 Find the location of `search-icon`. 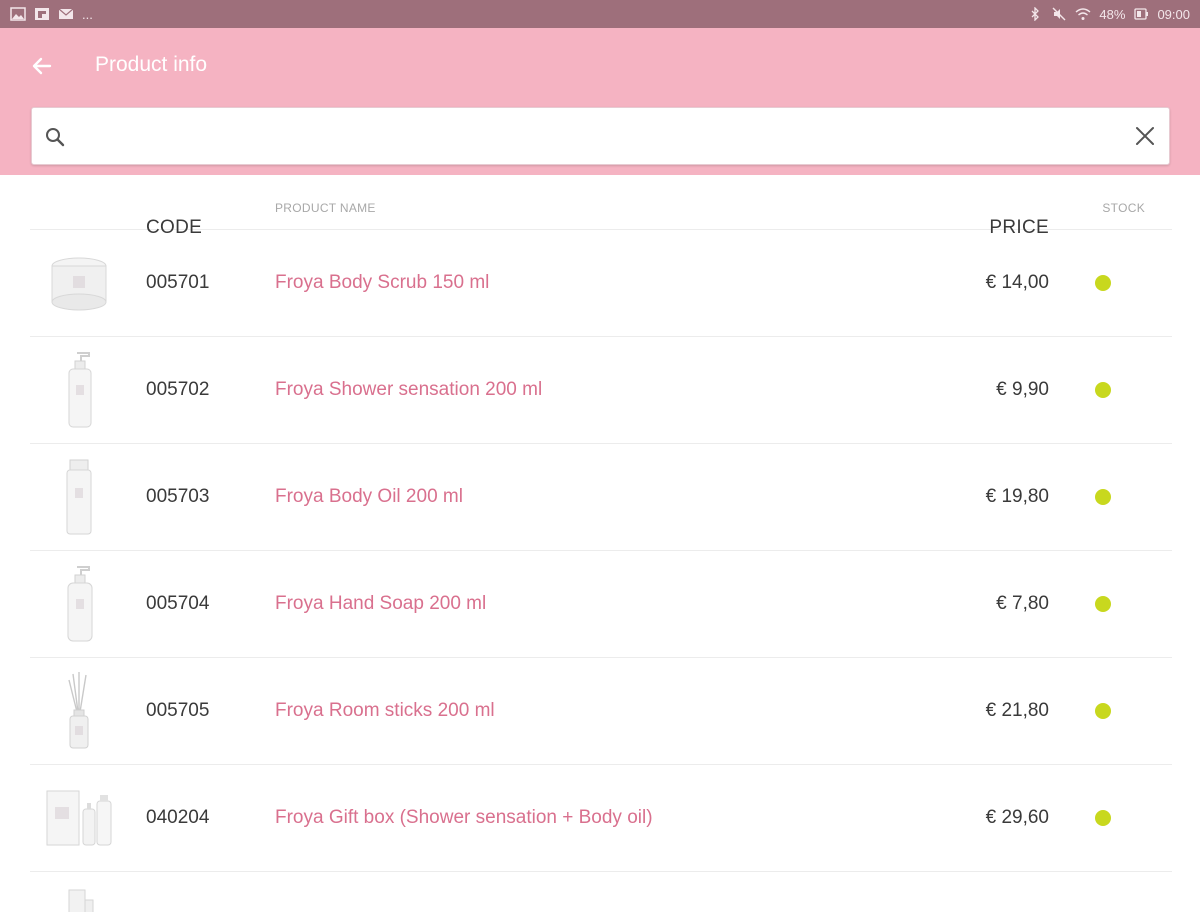

search-icon is located at coordinates (55, 137).